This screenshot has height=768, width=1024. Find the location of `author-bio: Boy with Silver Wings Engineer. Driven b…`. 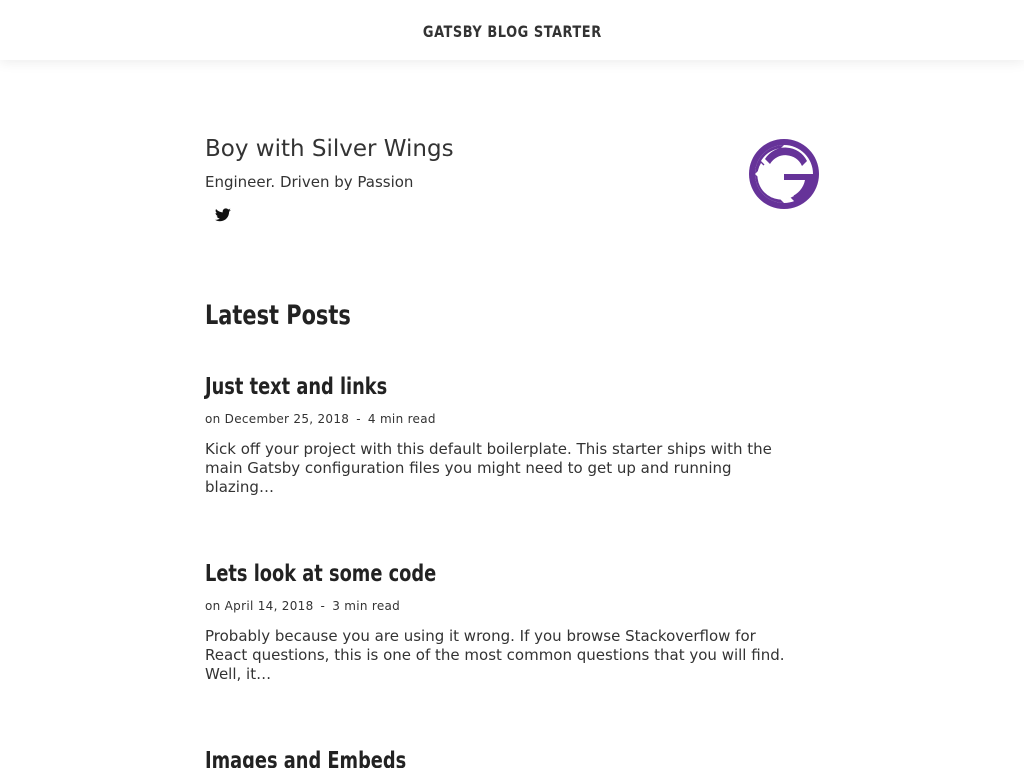

author-bio: Boy with Silver Wings Engineer. Driven b… is located at coordinates (512, 181).